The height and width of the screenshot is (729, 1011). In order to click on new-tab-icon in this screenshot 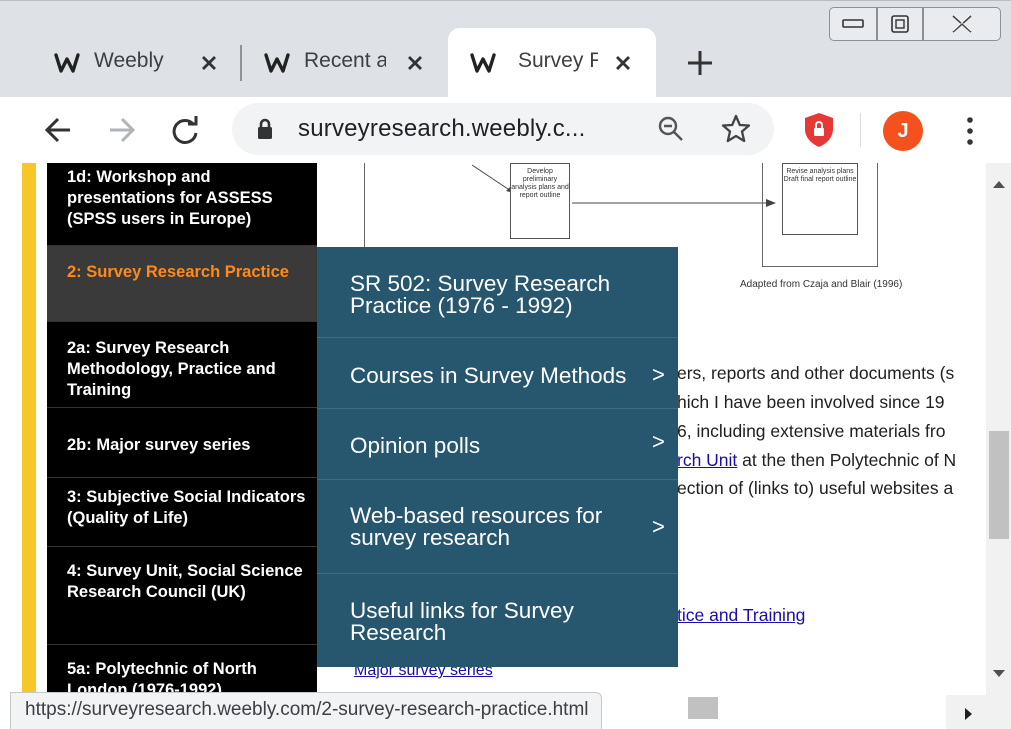, I will do `click(700, 63)`.